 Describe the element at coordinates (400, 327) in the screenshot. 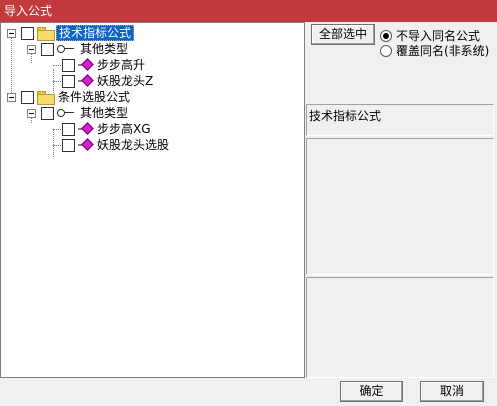

I see `details-panel` at that location.